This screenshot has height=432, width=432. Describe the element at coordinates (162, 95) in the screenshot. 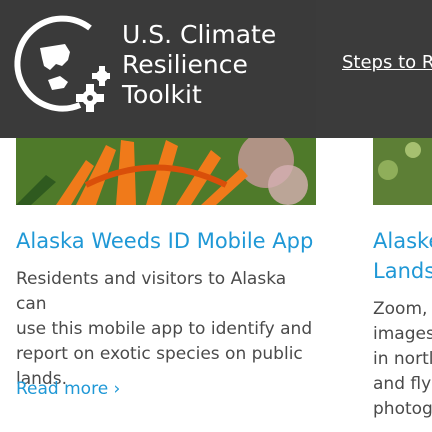

I see `logo-title-line: Toolkit` at that location.